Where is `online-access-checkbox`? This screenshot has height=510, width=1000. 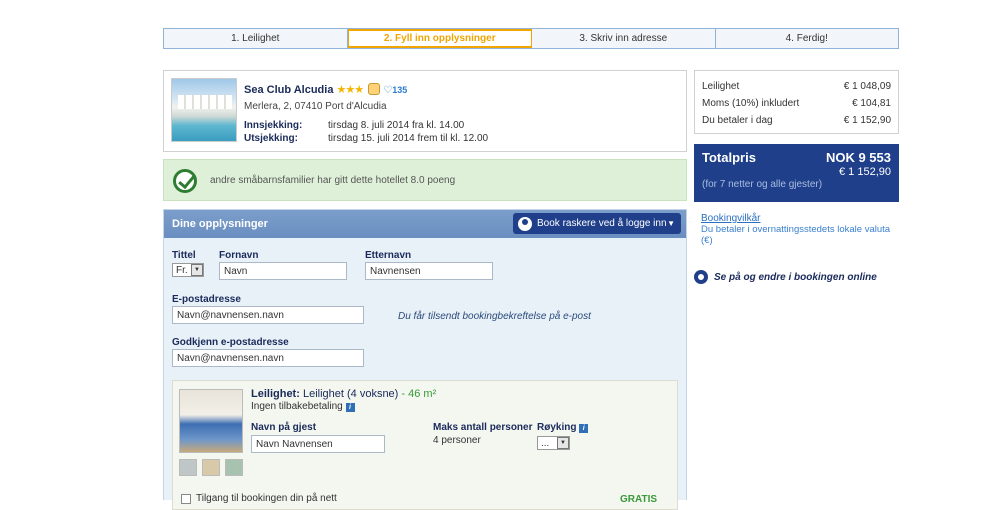 online-access-checkbox is located at coordinates (186, 499).